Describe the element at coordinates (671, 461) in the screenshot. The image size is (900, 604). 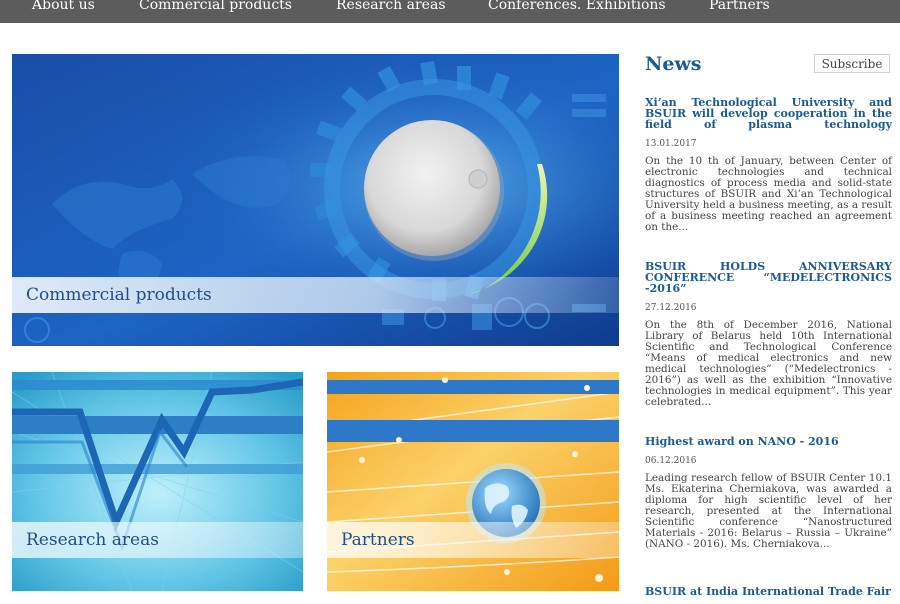
I see `news-item-date: 06.12.2016` at that location.